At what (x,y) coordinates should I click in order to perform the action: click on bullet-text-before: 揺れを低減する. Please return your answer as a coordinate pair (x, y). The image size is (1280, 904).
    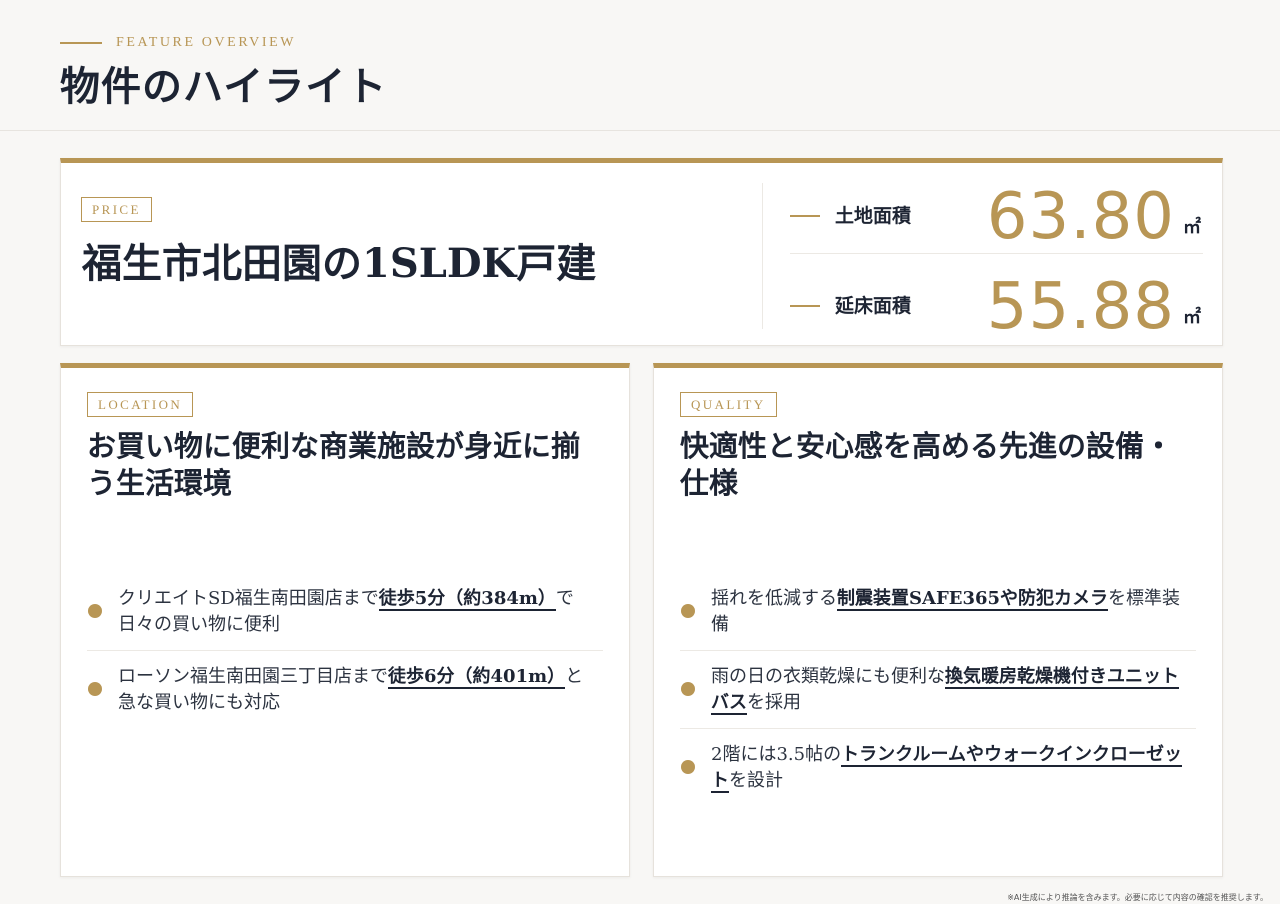
    Looking at the image, I should click on (774, 598).